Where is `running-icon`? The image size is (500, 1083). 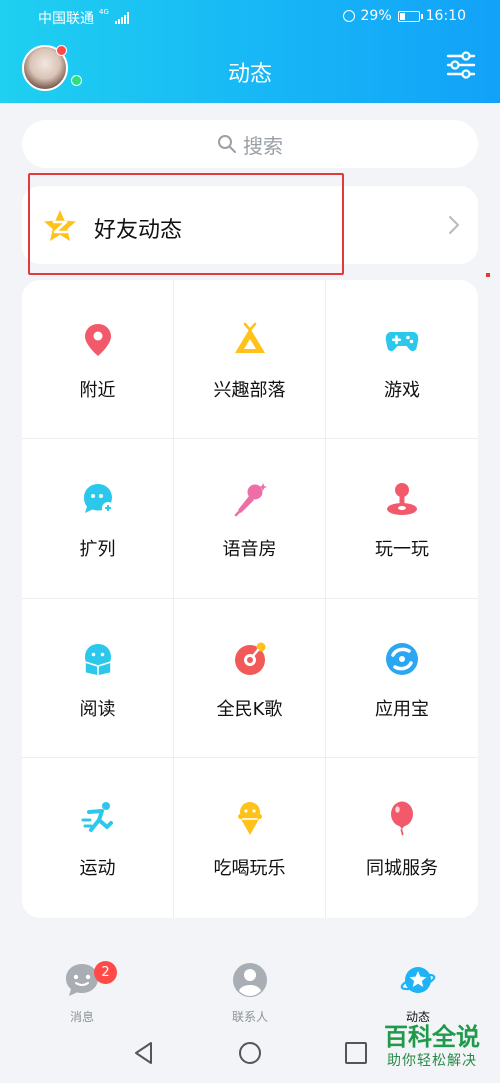
running-icon is located at coordinates (97, 817).